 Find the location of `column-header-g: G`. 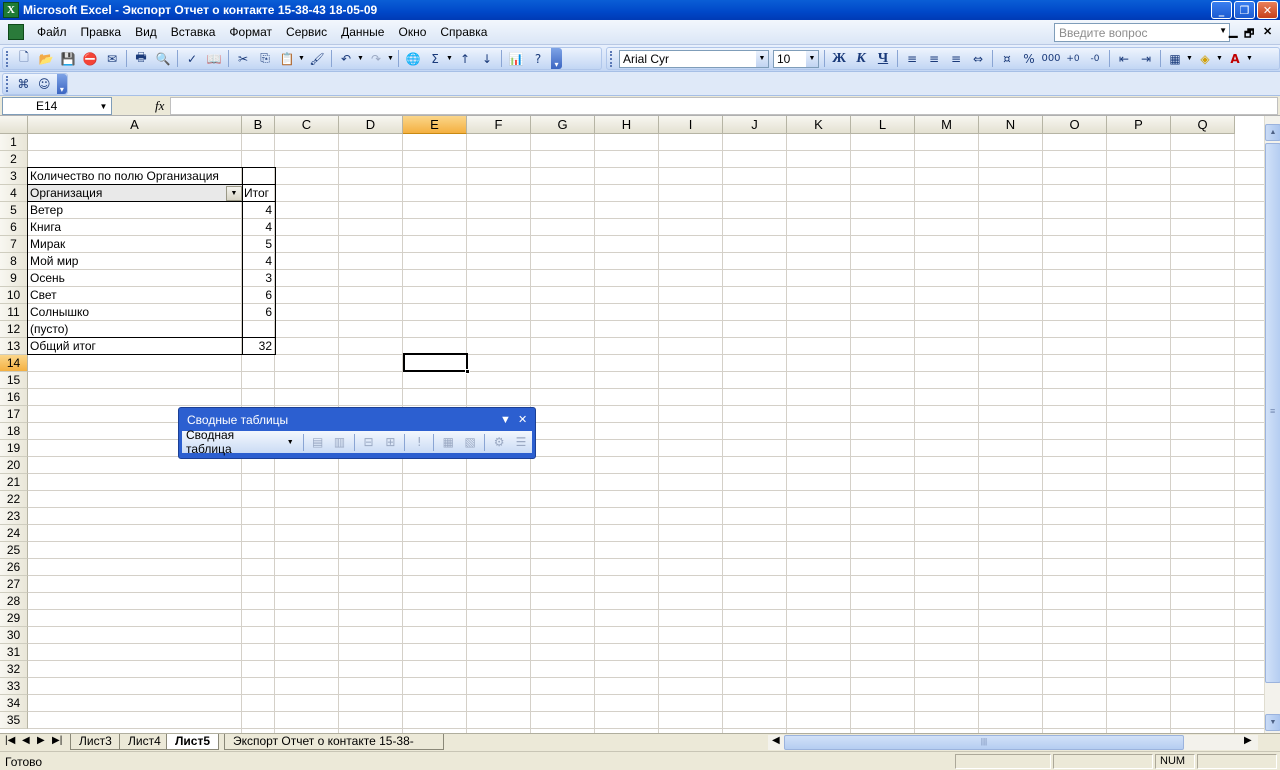

column-header-g: G is located at coordinates (563, 125).